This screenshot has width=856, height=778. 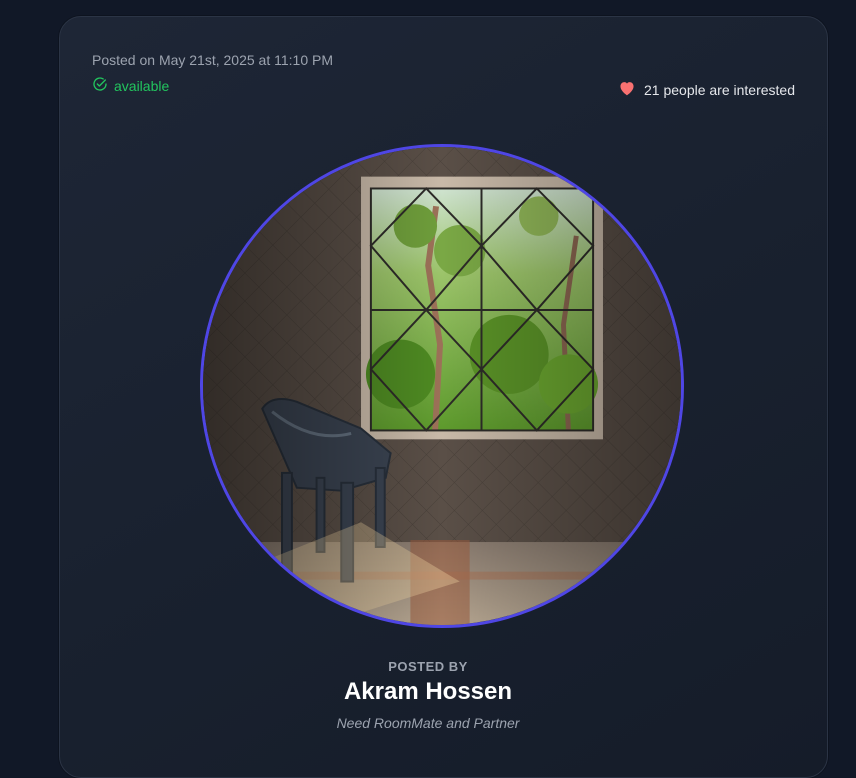 What do you see at coordinates (142, 85) in the screenshot?
I see `status-label: available` at bounding box center [142, 85].